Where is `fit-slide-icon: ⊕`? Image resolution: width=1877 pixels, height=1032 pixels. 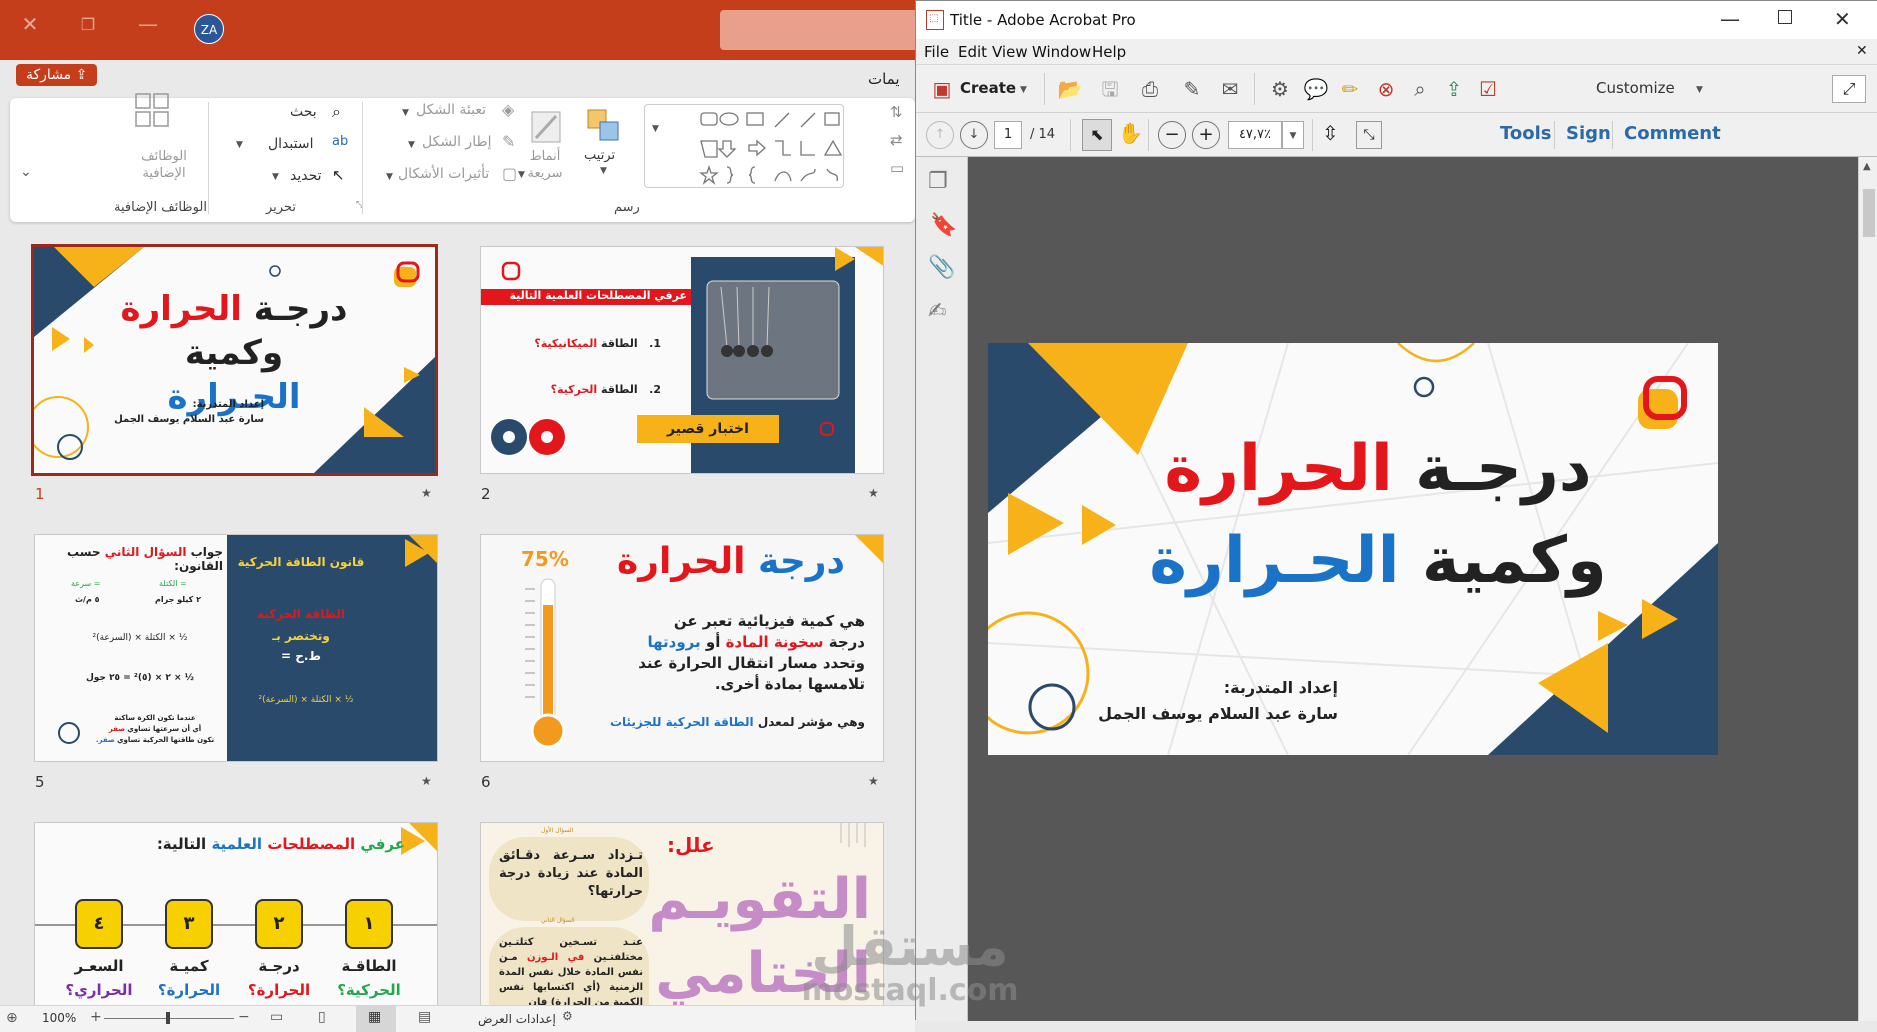
fit-slide-icon: ⊕ is located at coordinates (12, 1018).